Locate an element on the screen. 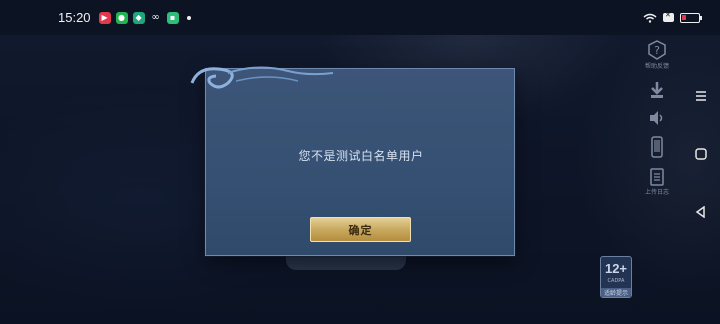 This screenshot has width=720, height=324. battery-icon is located at coordinates (691, 17).